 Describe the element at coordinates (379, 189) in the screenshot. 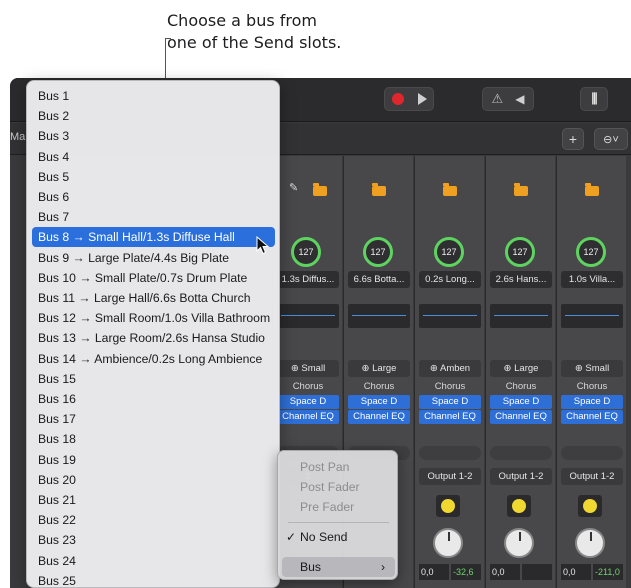

I see `folder-icon` at that location.